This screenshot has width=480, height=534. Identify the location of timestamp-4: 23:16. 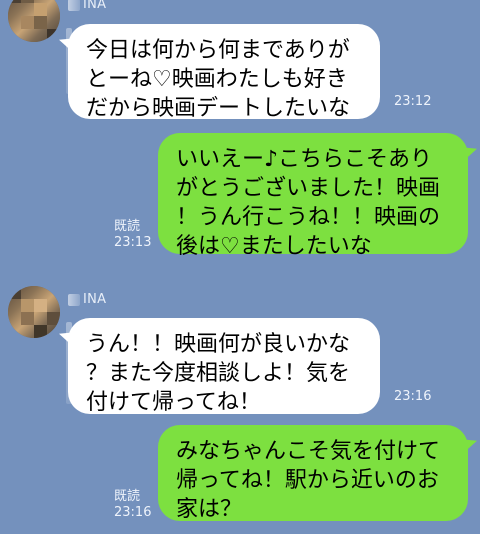
(133, 512).